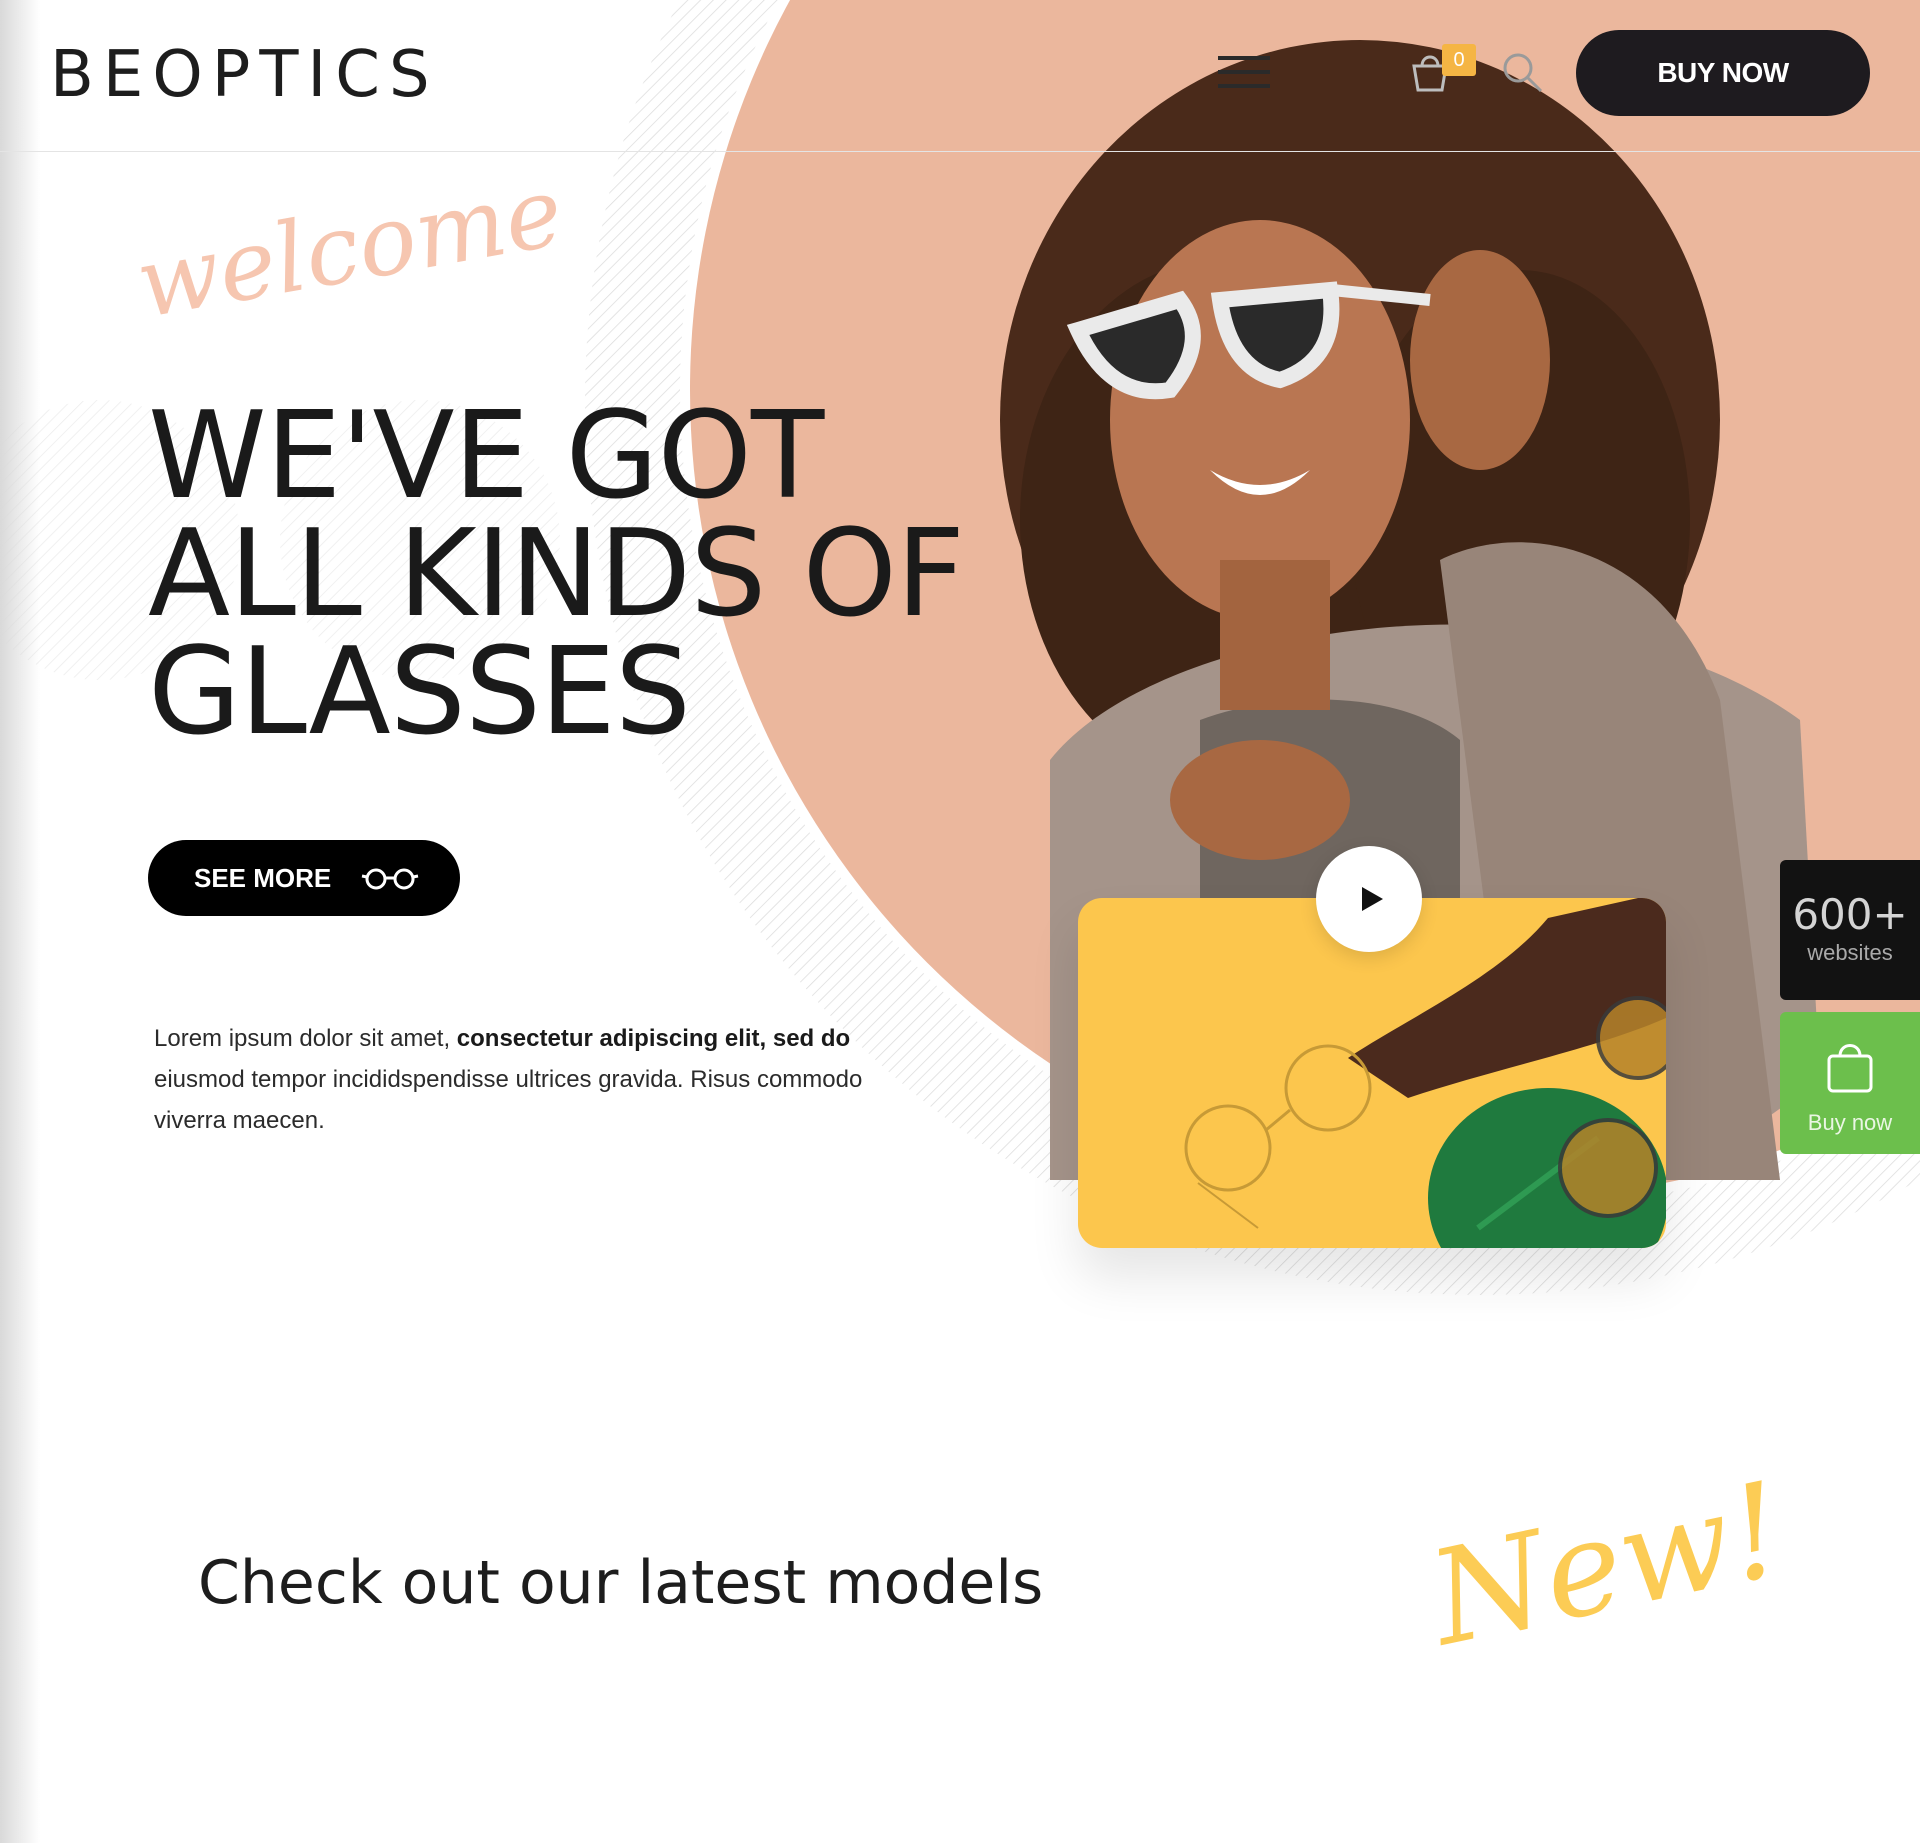  Describe the element at coordinates (1723, 73) in the screenshot. I see `buy-now-button: BUY NOW` at that location.